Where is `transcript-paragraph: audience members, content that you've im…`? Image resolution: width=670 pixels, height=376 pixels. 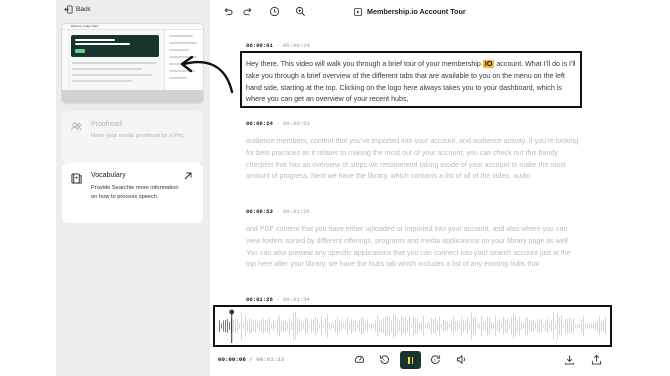 transcript-paragraph: audience members, content that you've im… is located at coordinates (413, 159).